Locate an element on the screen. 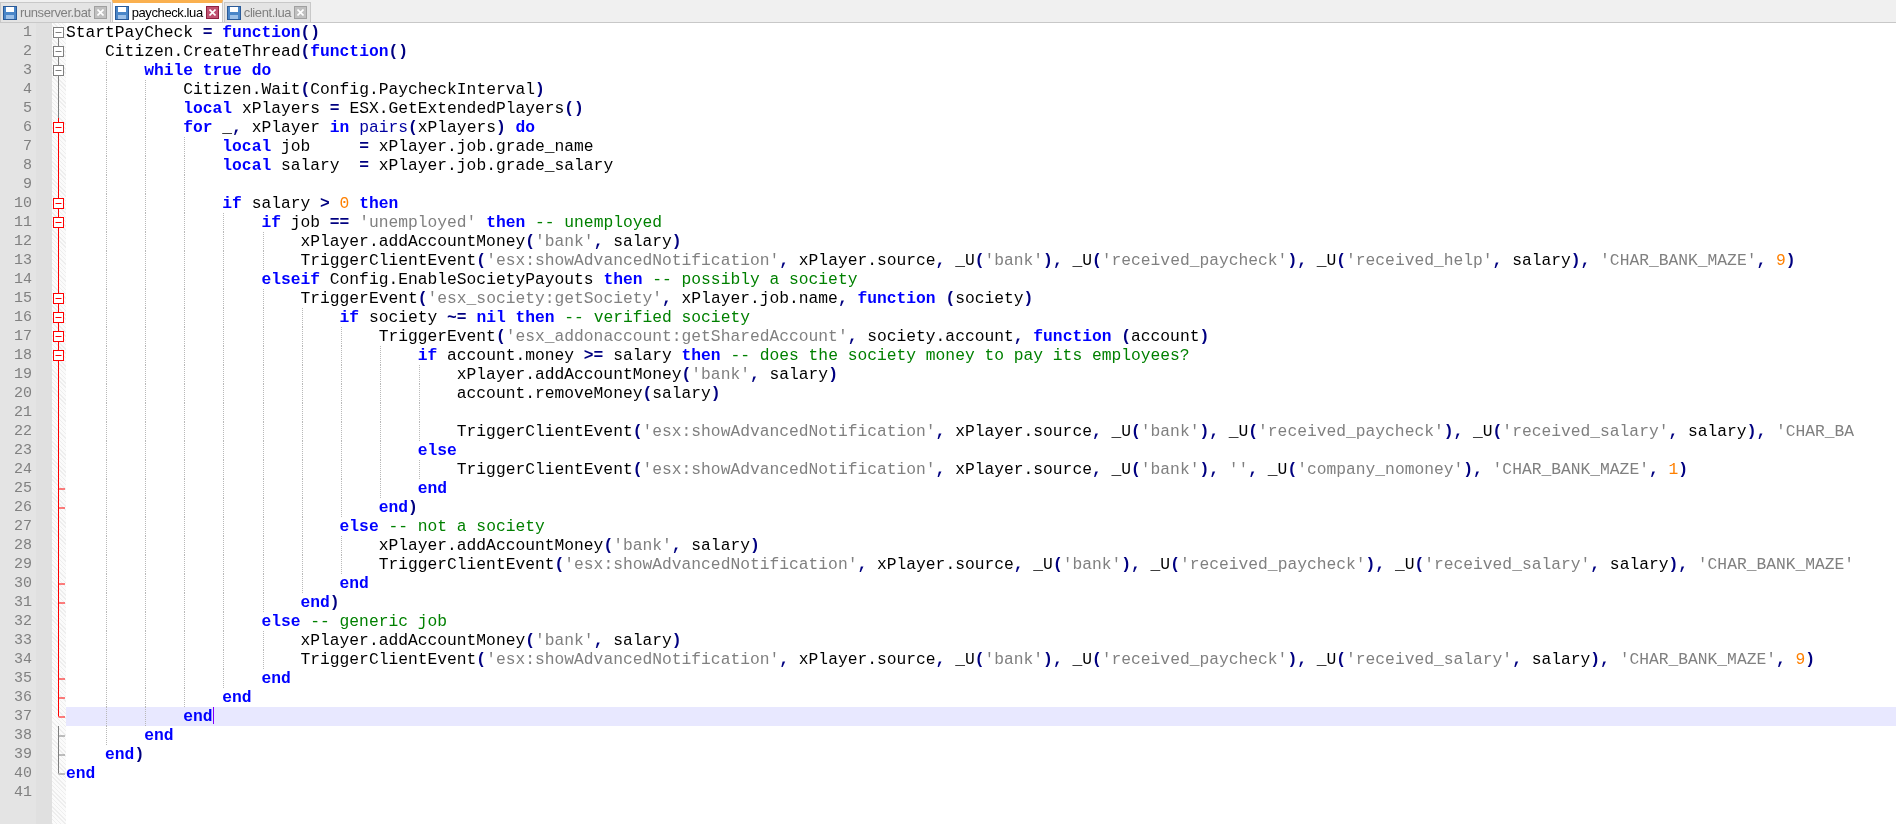  line-number: 20 is located at coordinates (23, 393).